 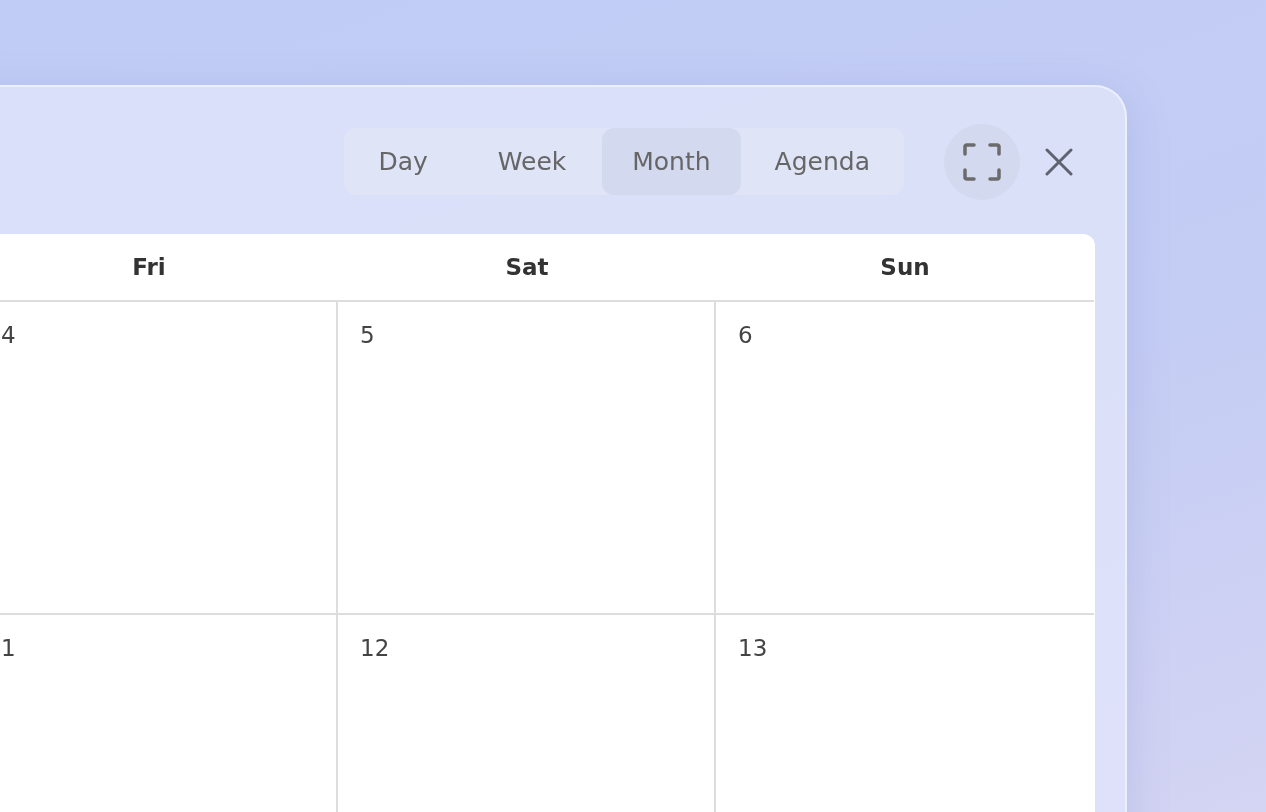 I want to click on day-number: 5, so click(x=367, y=335).